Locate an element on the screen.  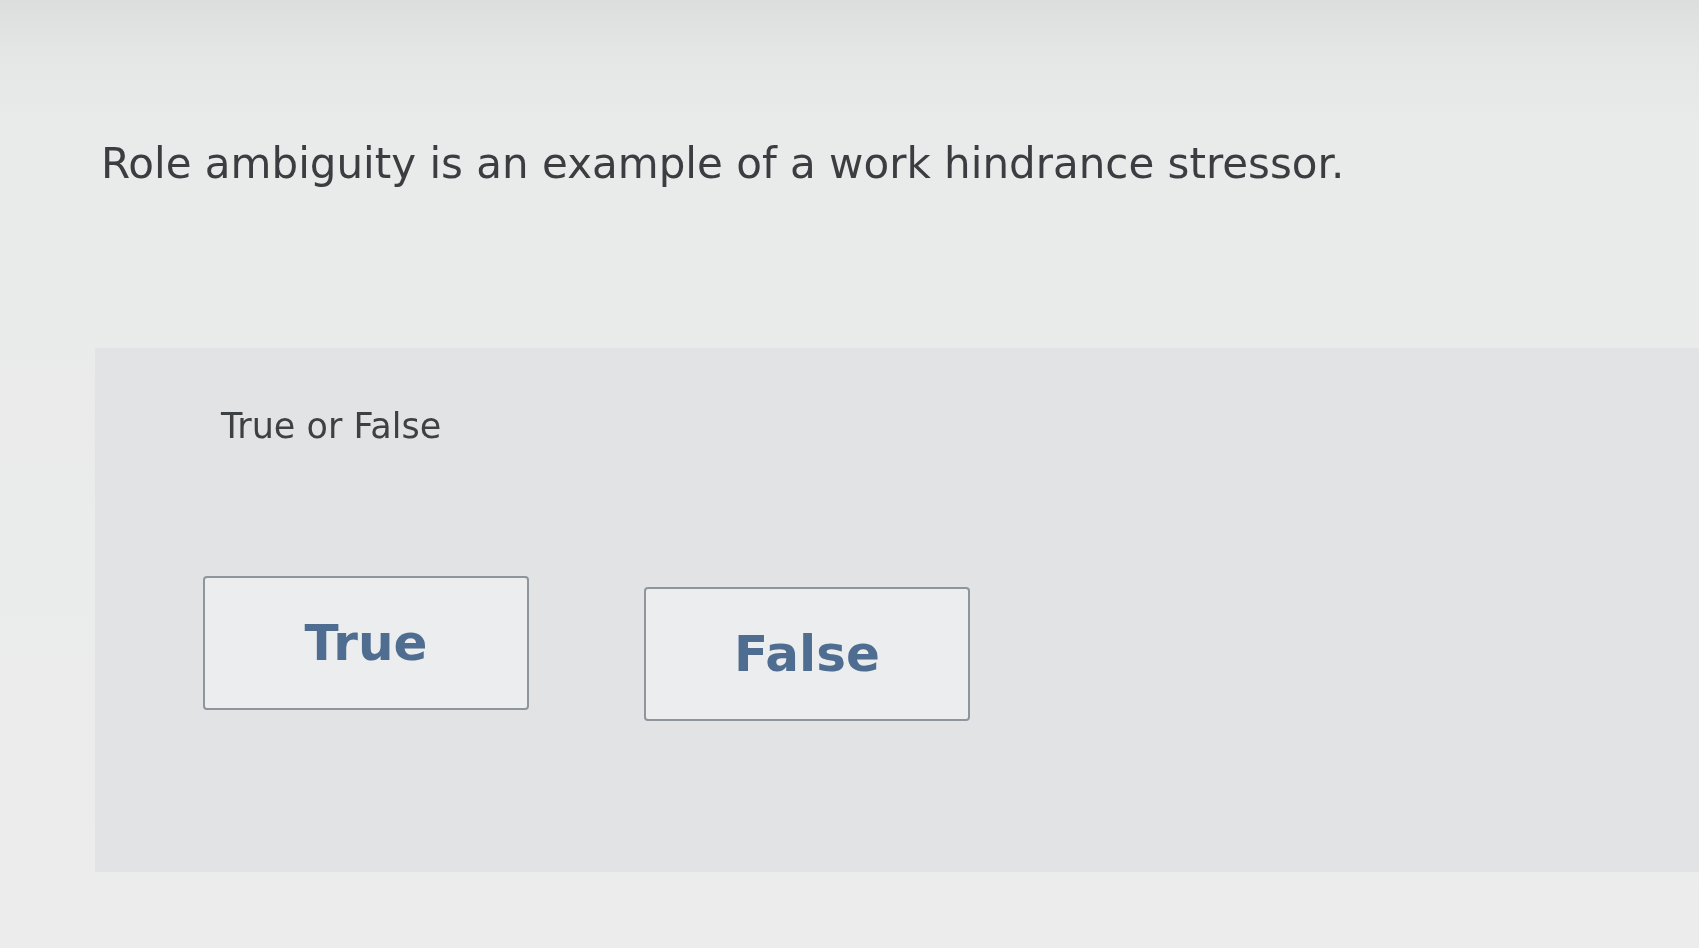
question-type-label: True or False is located at coordinates (332, 426).